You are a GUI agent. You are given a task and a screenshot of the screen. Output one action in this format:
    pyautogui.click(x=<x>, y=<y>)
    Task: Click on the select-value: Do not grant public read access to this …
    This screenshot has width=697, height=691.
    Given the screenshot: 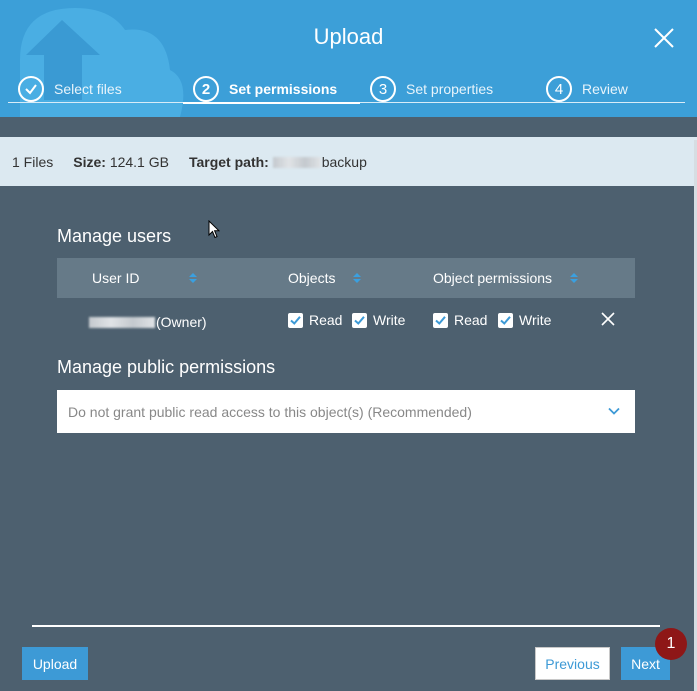 What is the action you would take?
    pyautogui.click(x=270, y=411)
    